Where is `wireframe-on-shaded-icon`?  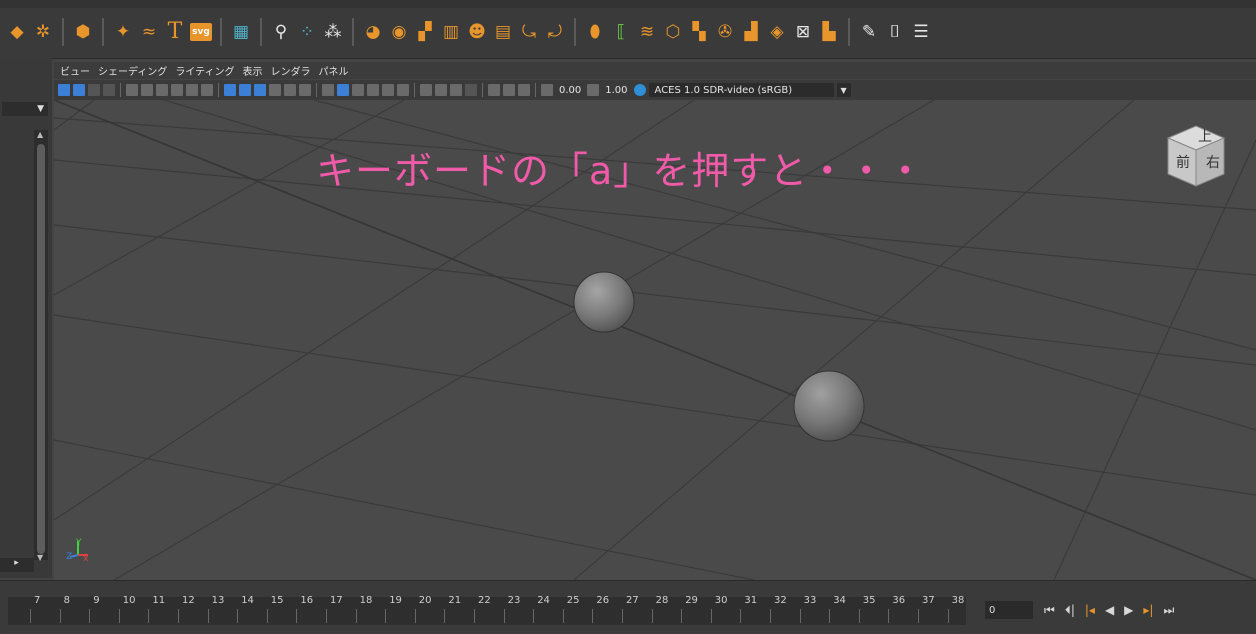 wireframe-on-shaded-icon is located at coordinates (275, 90).